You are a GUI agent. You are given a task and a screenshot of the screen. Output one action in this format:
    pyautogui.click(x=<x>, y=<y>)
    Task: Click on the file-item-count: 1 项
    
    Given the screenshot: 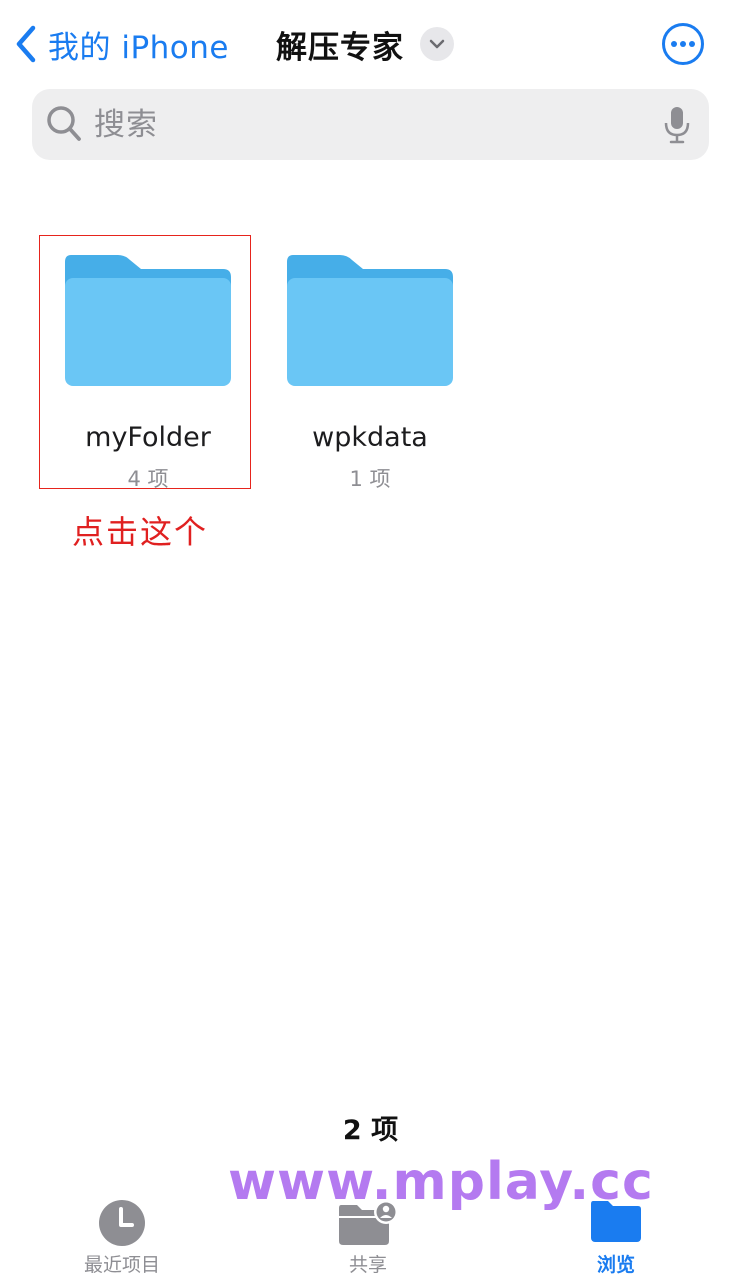 What is the action you would take?
    pyautogui.click(x=370, y=479)
    